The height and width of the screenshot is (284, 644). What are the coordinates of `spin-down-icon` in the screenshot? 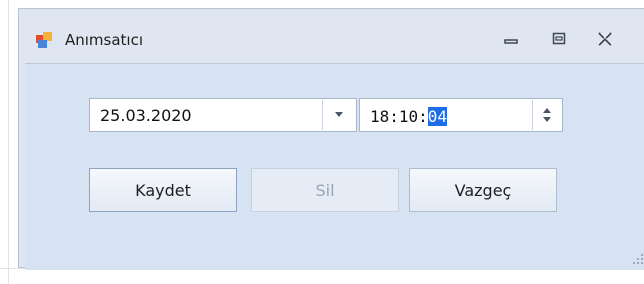 It's located at (547, 119).